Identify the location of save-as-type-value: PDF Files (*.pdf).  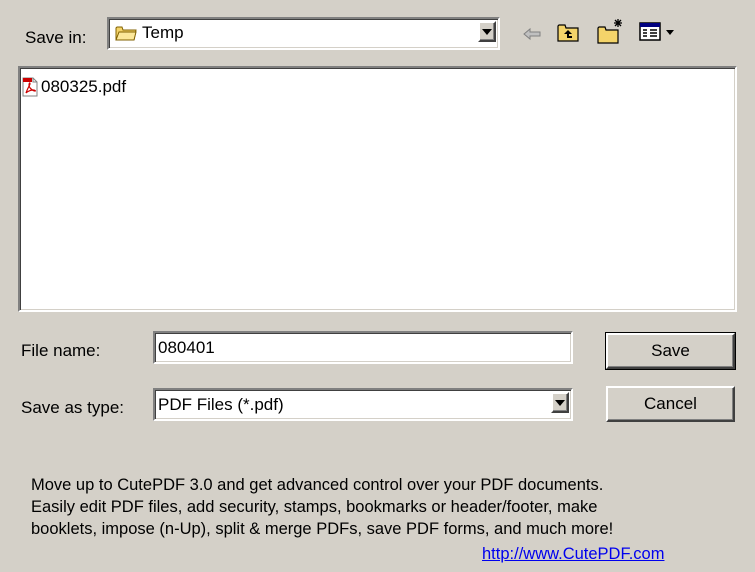
(221, 404).